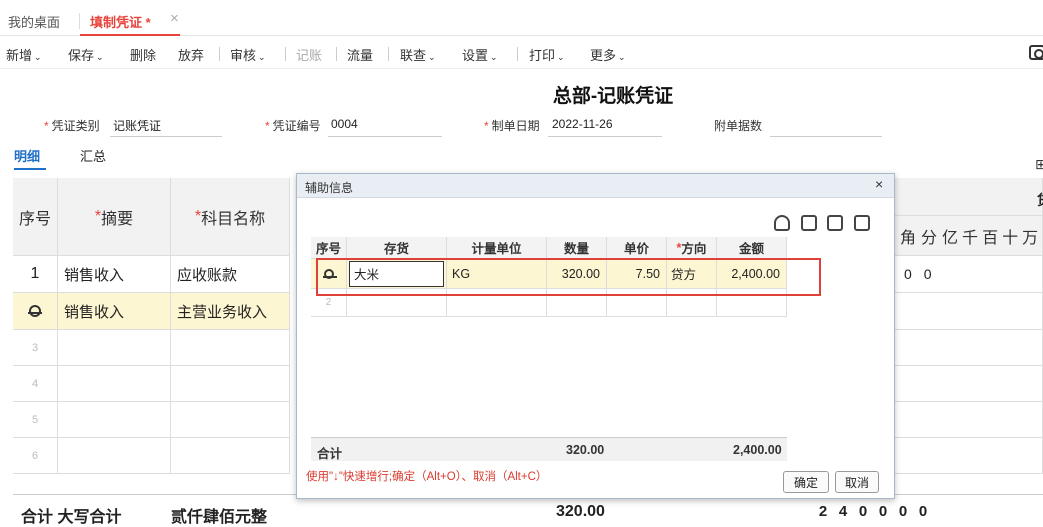  What do you see at coordinates (521, 18) in the screenshot?
I see `tab-bar: 我的桌面 填制凭证 * ×` at bounding box center [521, 18].